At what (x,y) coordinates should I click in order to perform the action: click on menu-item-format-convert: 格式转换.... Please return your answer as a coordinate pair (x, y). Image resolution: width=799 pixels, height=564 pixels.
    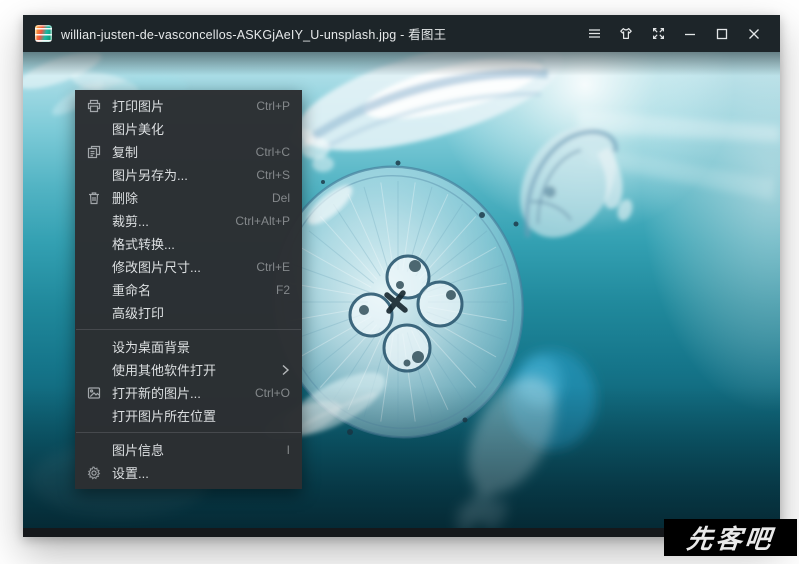
    Looking at the image, I should click on (188, 243).